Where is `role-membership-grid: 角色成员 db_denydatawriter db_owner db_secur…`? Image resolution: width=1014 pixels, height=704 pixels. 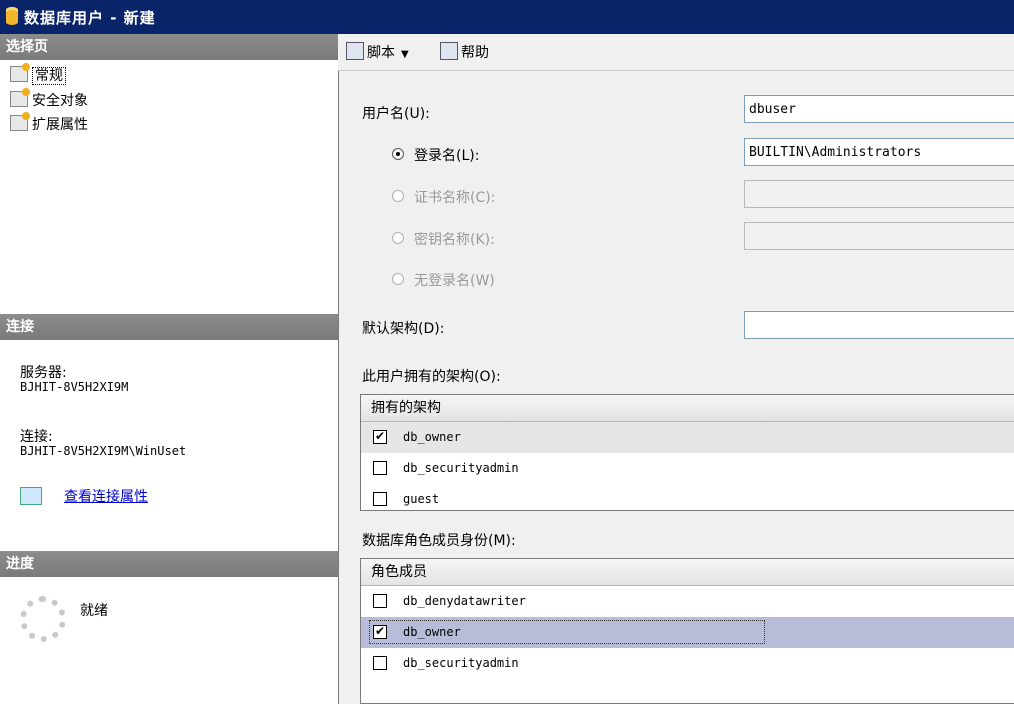
role-membership-grid: 角色成员 db_denydatawriter db_owner db_secur… is located at coordinates (687, 631).